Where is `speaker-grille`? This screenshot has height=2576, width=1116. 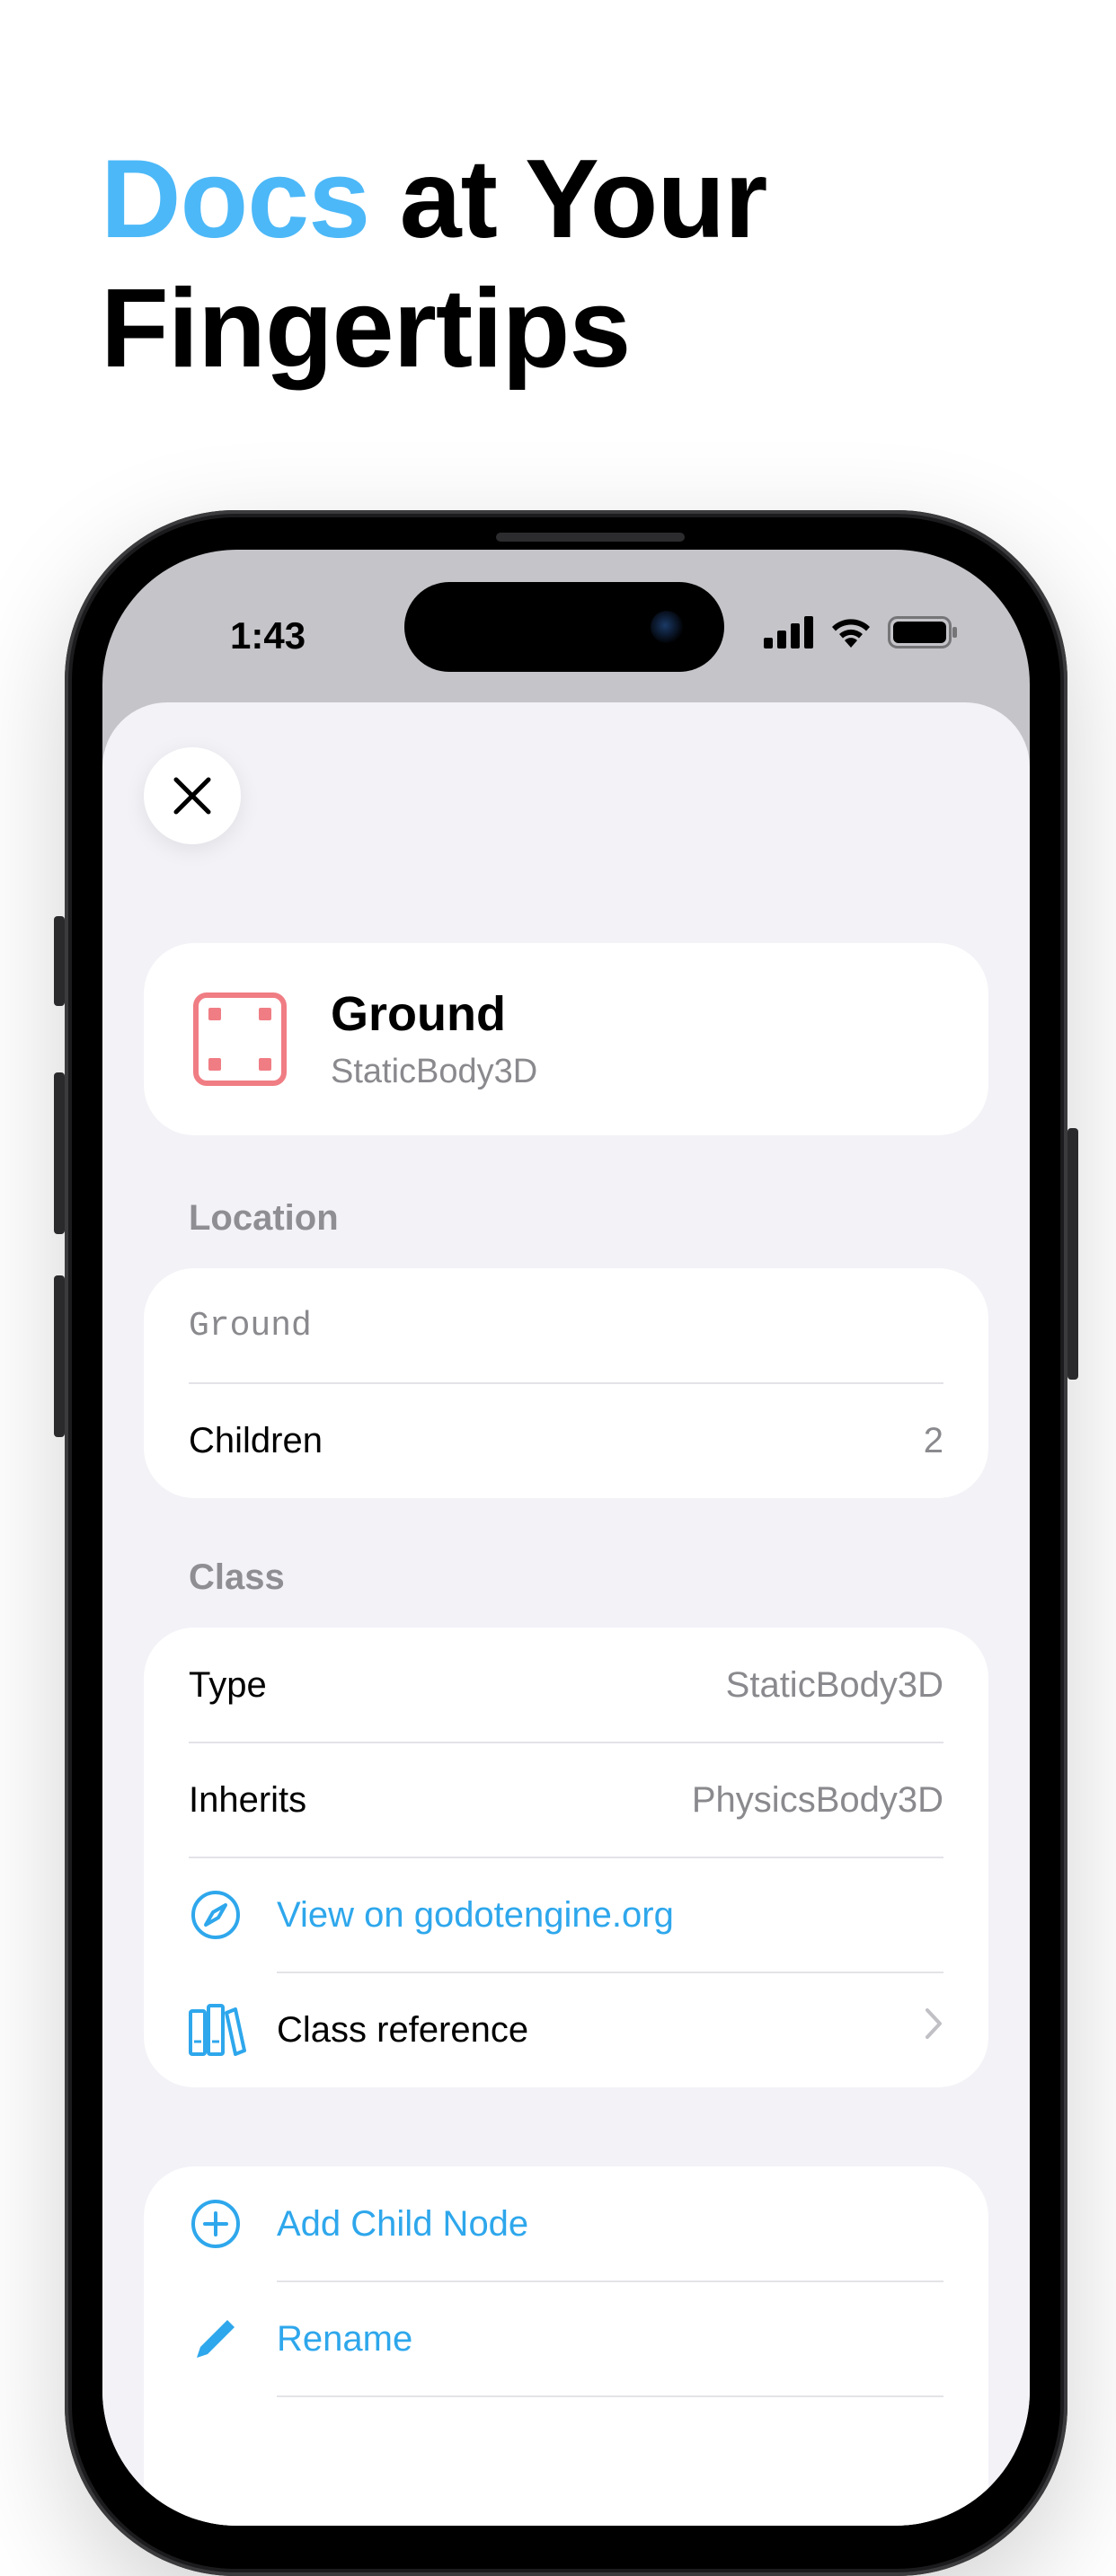 speaker-grille is located at coordinates (590, 537).